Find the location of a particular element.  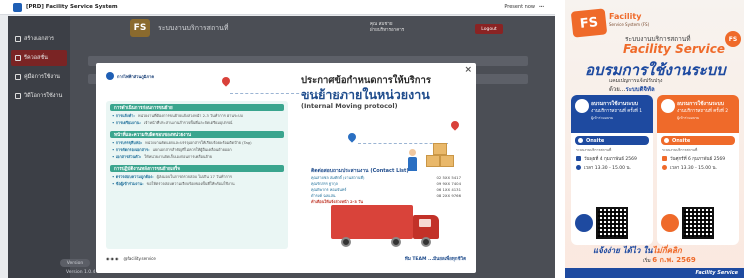

title-bar-actions: Present now ⋯ is located at coordinates (524, 7).